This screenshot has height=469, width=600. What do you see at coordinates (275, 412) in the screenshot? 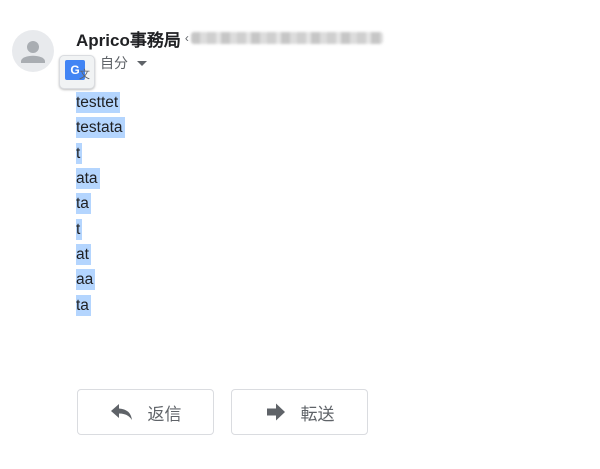
I see `forward-arrow-icon` at bounding box center [275, 412].